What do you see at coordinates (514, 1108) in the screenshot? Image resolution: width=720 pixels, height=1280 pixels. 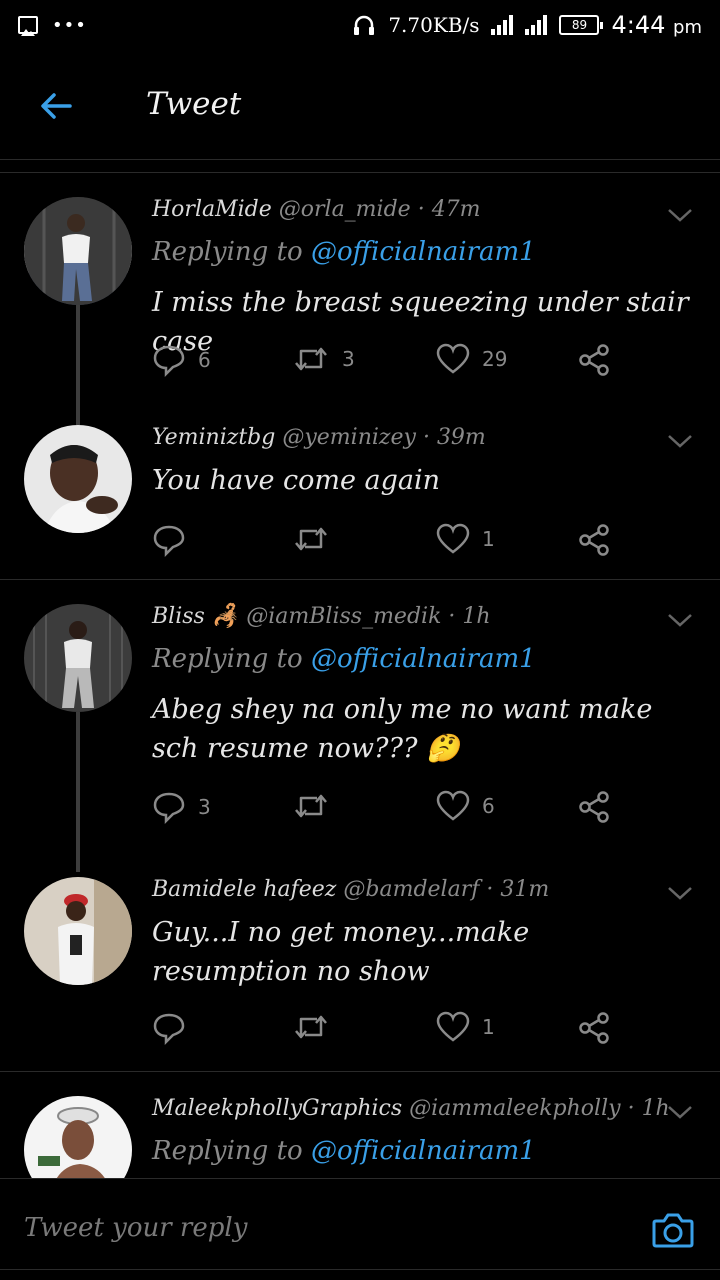 I see `username: @iammaleekpholly` at bounding box center [514, 1108].